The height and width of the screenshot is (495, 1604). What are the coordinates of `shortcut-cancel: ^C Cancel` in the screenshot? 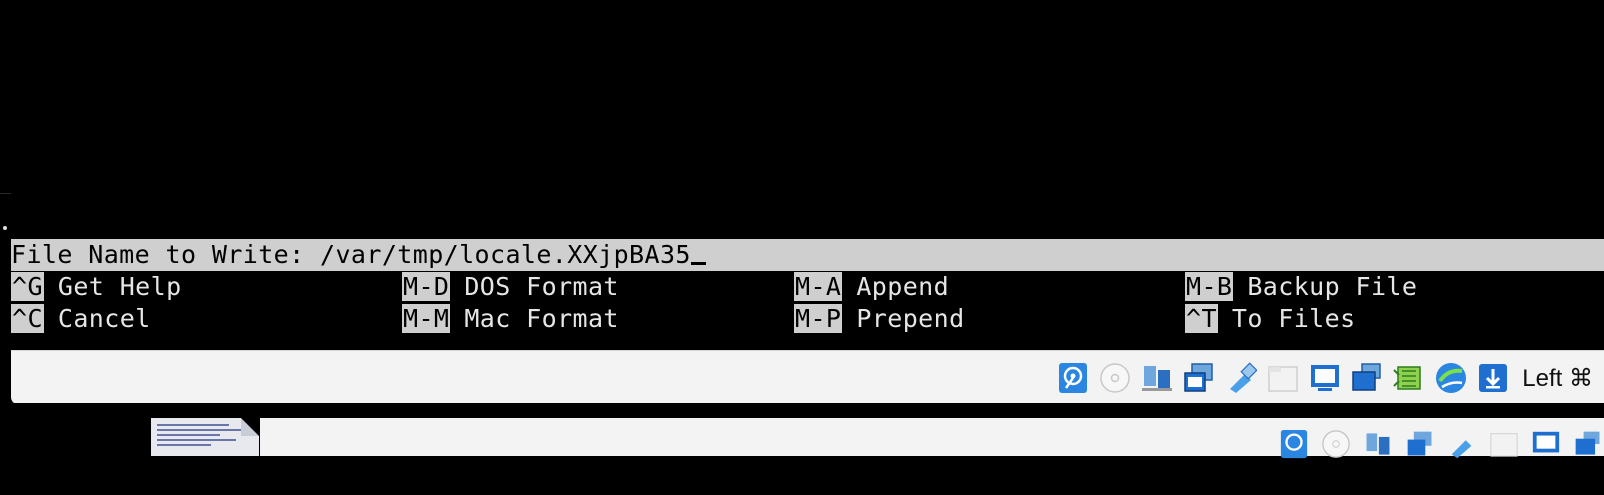 It's located at (81, 319).